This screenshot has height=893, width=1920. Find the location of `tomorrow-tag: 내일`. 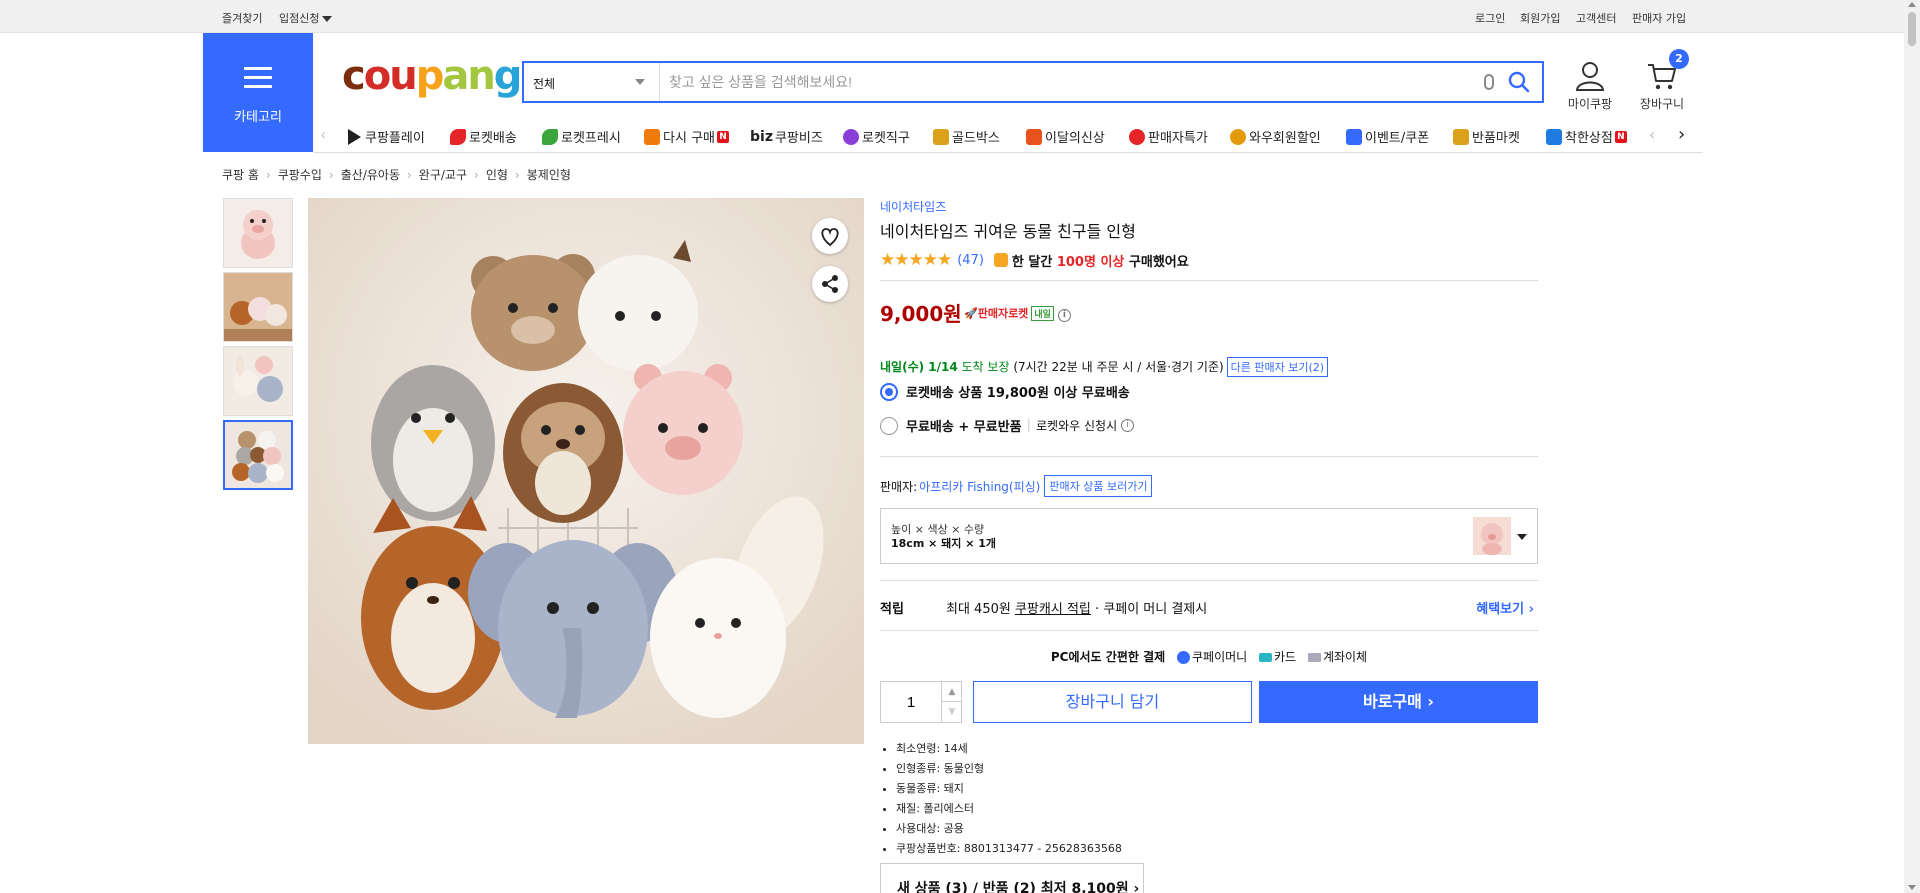

tomorrow-tag: 내일 is located at coordinates (1042, 313).